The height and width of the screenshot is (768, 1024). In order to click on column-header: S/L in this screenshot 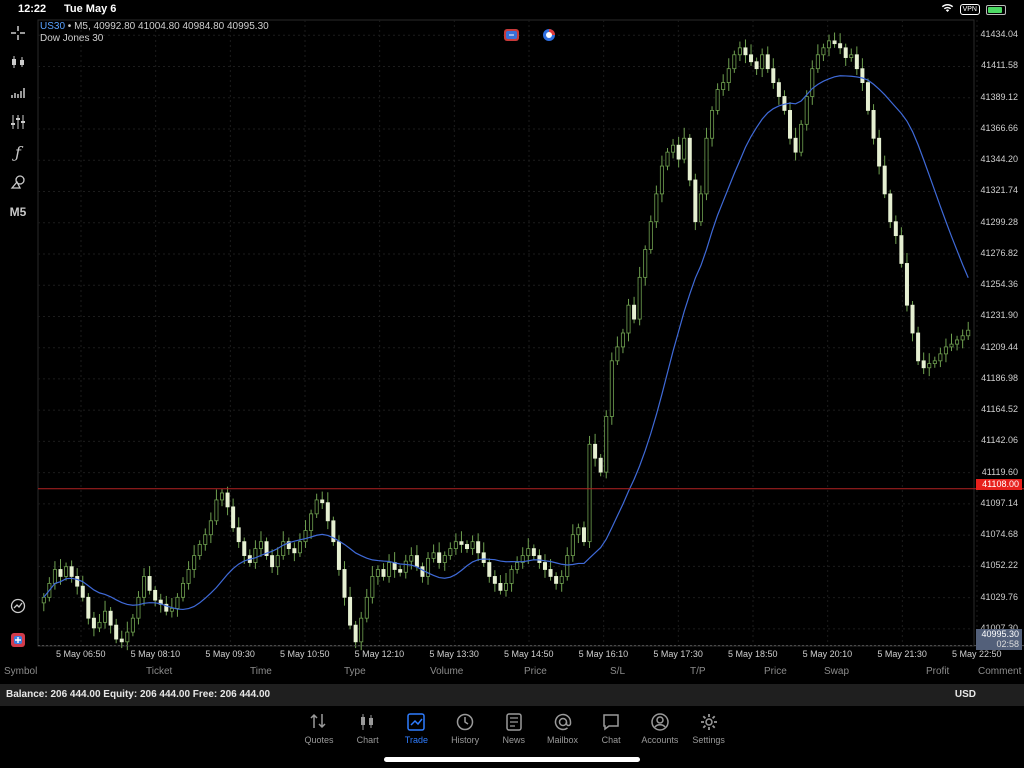, I will do `click(617, 671)`.